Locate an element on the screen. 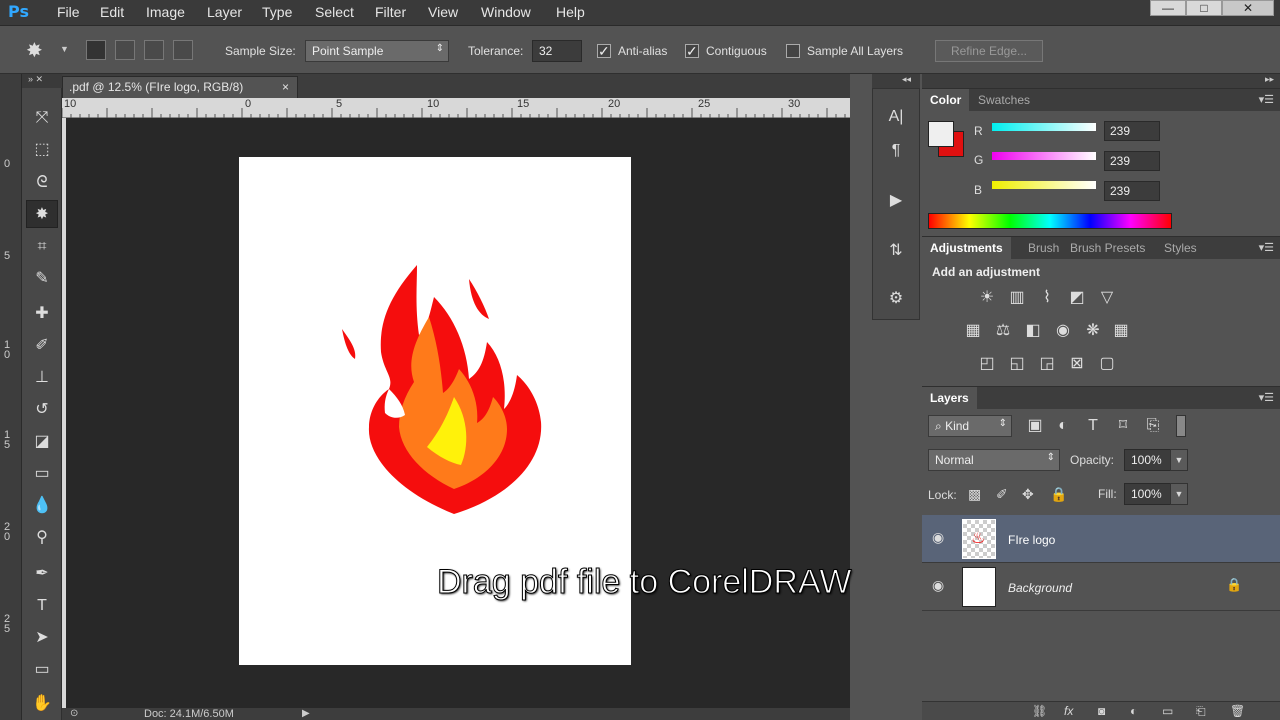 This screenshot has width=1280, height=720. subtract-selection-mode-button is located at coordinates (154, 50).